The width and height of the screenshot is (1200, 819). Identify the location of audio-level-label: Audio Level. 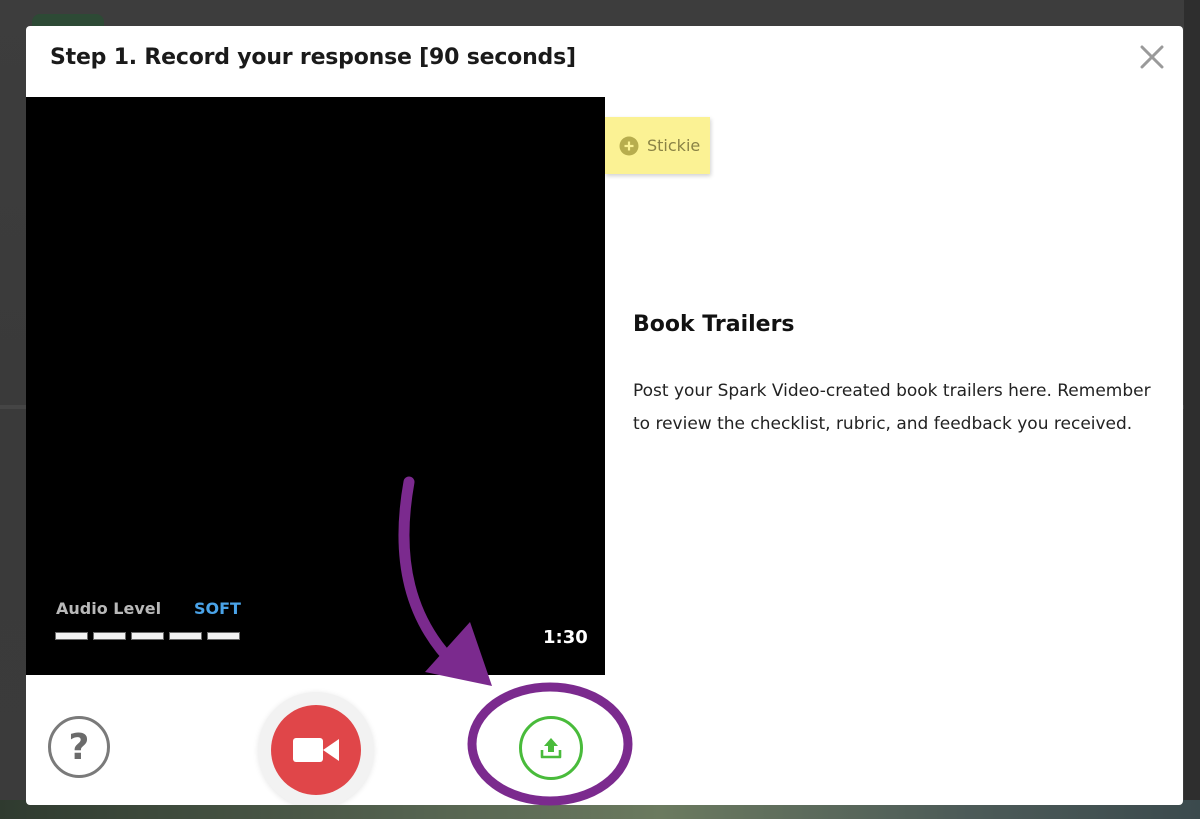
(109, 608).